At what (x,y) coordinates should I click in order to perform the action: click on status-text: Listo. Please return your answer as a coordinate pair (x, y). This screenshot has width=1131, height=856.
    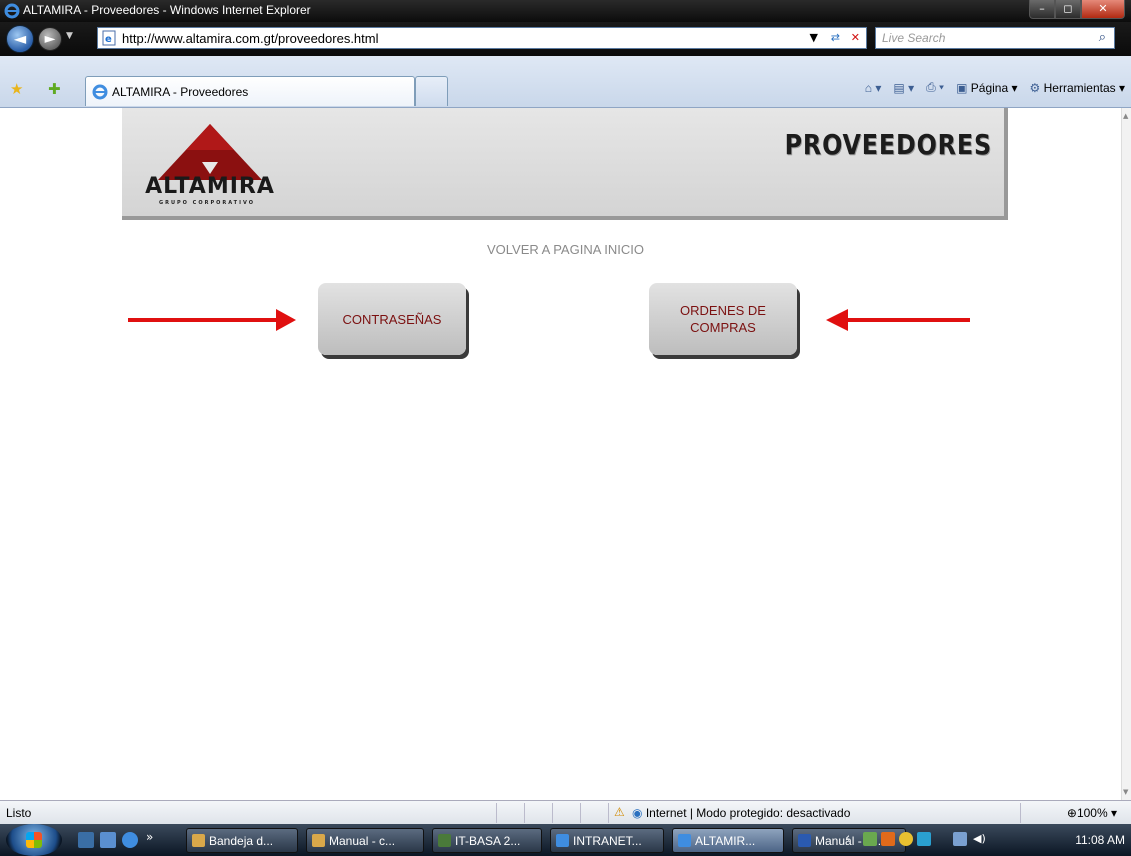
    Looking at the image, I should click on (19, 813).